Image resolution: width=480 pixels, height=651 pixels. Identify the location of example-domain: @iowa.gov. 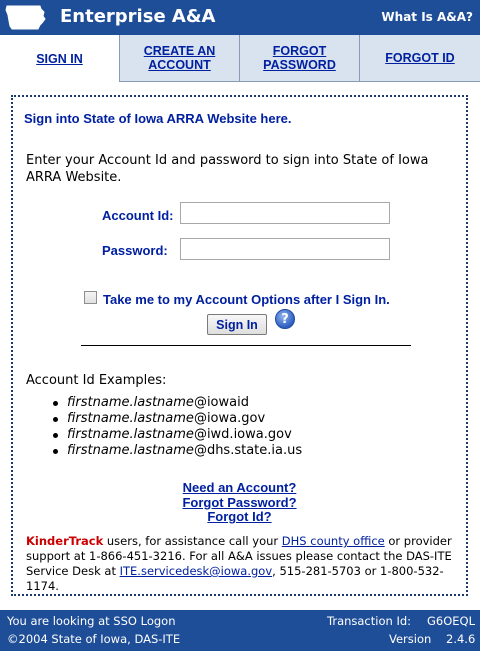
(229, 418).